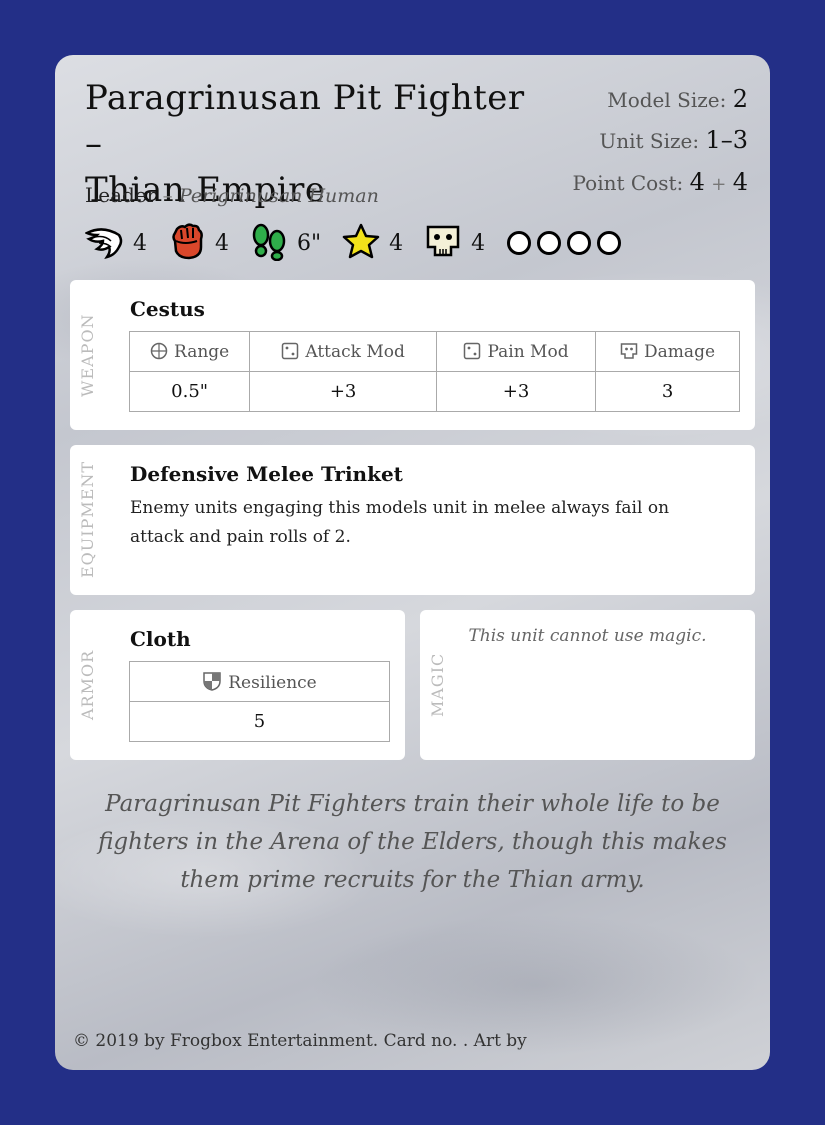 This screenshot has height=1125, width=825. Describe the element at coordinates (140, 243) in the screenshot. I see `stat-wing-value: 4` at that location.